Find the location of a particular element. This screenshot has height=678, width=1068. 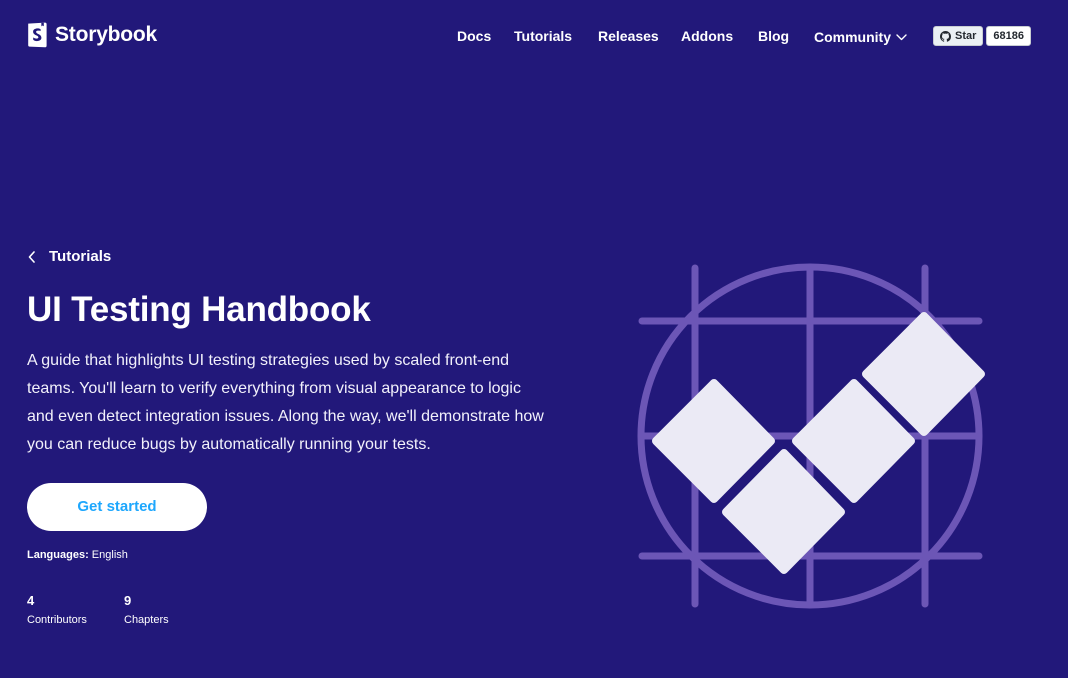

chapters-stat: 9 Chapters is located at coordinates (146, 611).